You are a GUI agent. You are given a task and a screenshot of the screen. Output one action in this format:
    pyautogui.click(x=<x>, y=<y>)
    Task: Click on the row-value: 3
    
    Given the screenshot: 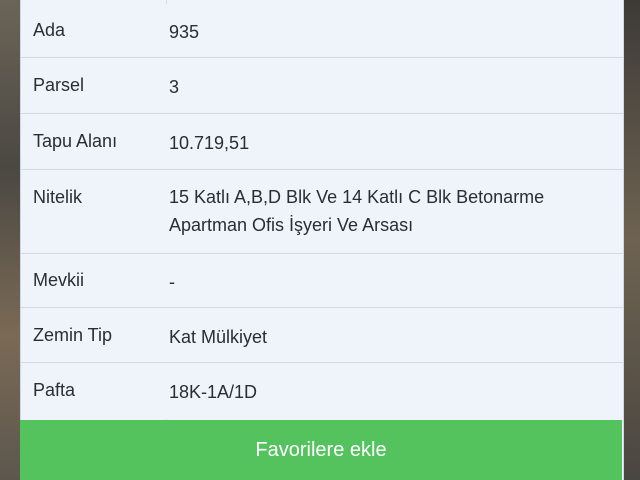 What is the action you would take?
    pyautogui.click(x=174, y=87)
    